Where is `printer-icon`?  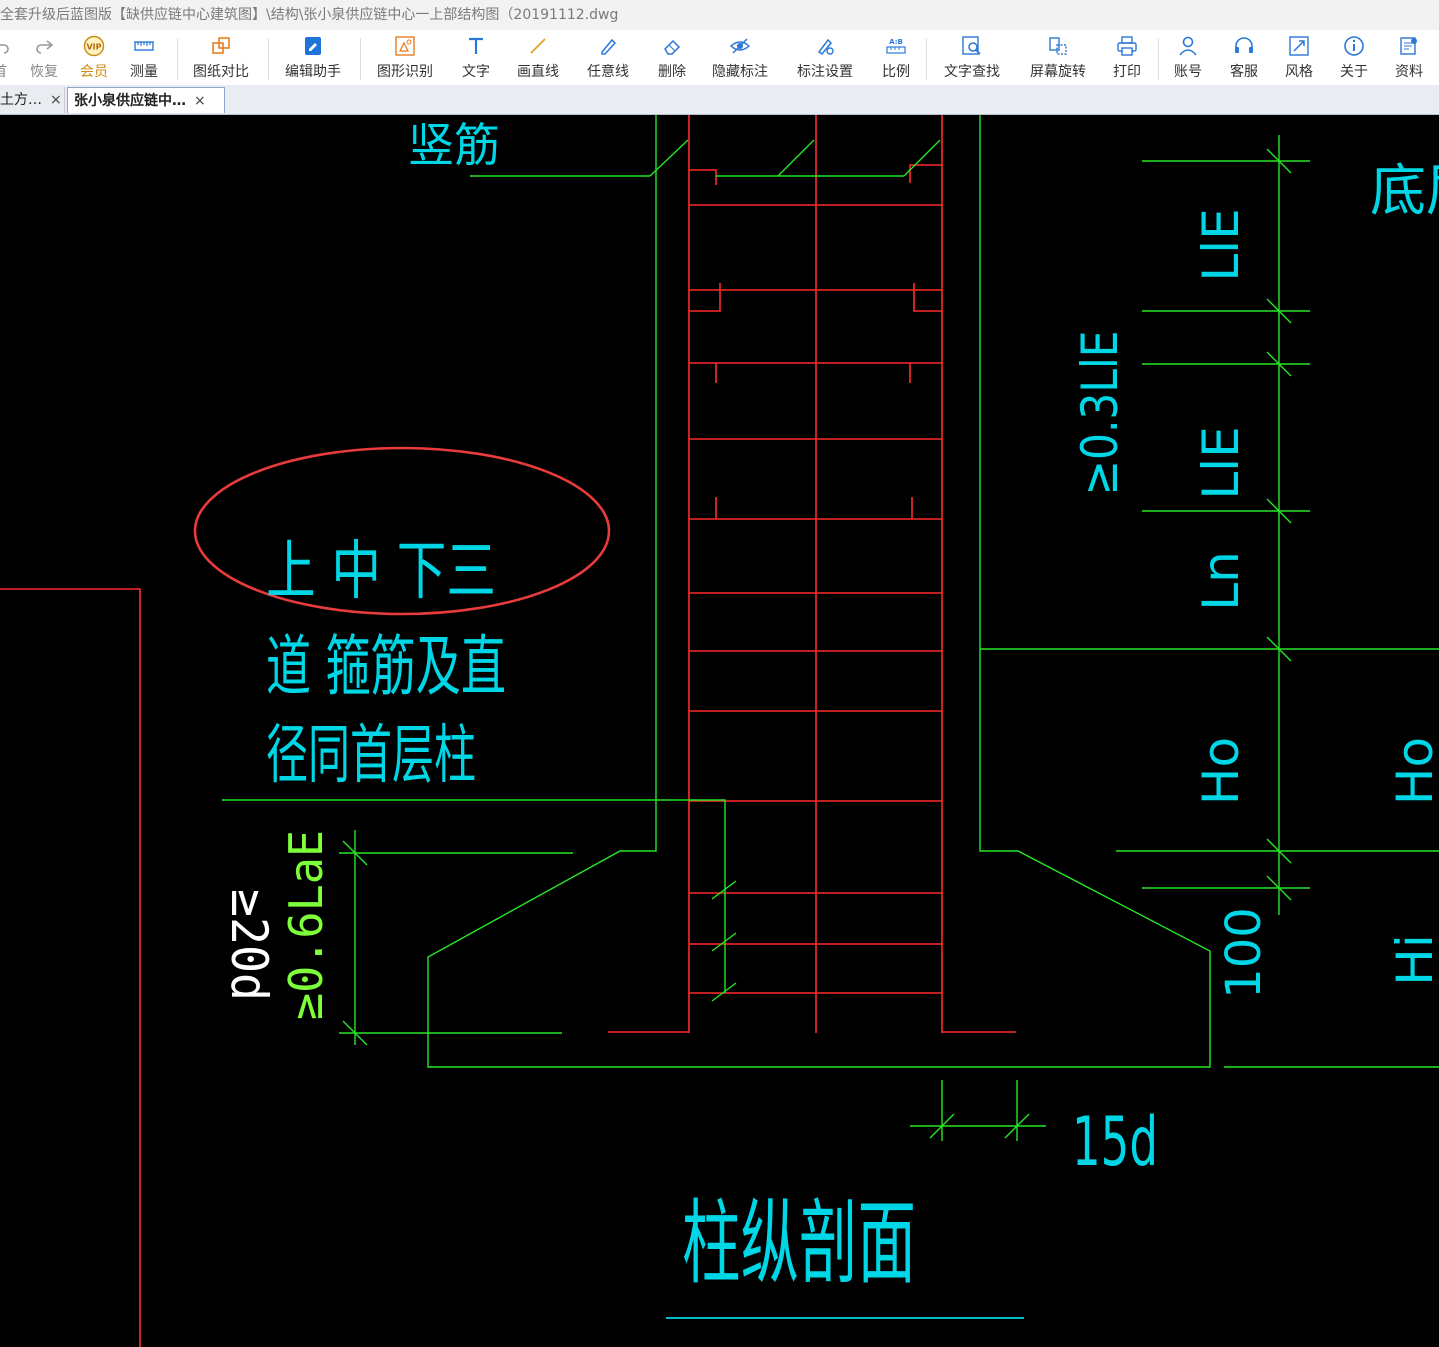
printer-icon is located at coordinates (1127, 46).